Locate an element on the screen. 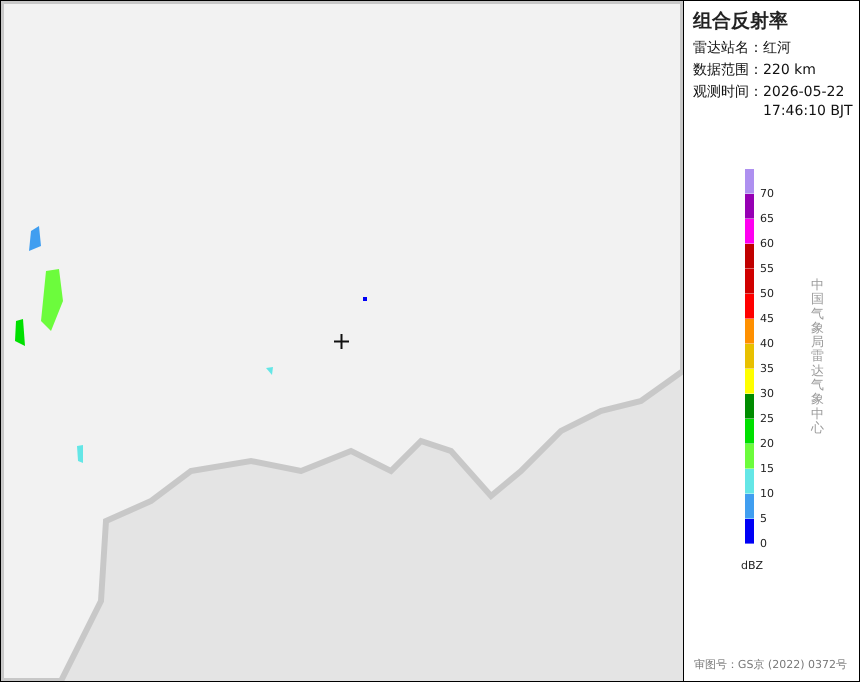 The height and width of the screenshot is (682, 860). legend-value: 10 is located at coordinates (767, 493).